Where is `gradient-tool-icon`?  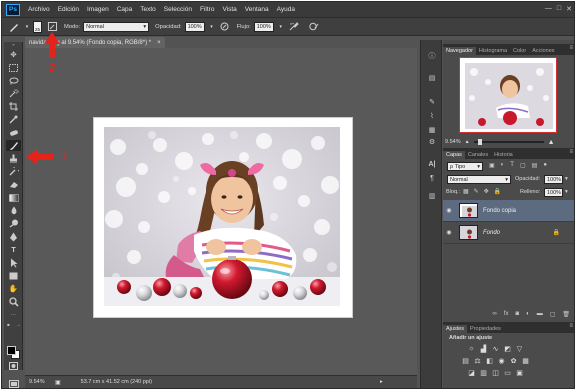
gradient-tool-icon is located at coordinates (13, 197).